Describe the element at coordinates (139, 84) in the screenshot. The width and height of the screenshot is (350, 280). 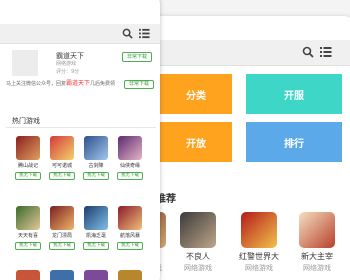
I see `promo-download-button: 非常下载` at that location.